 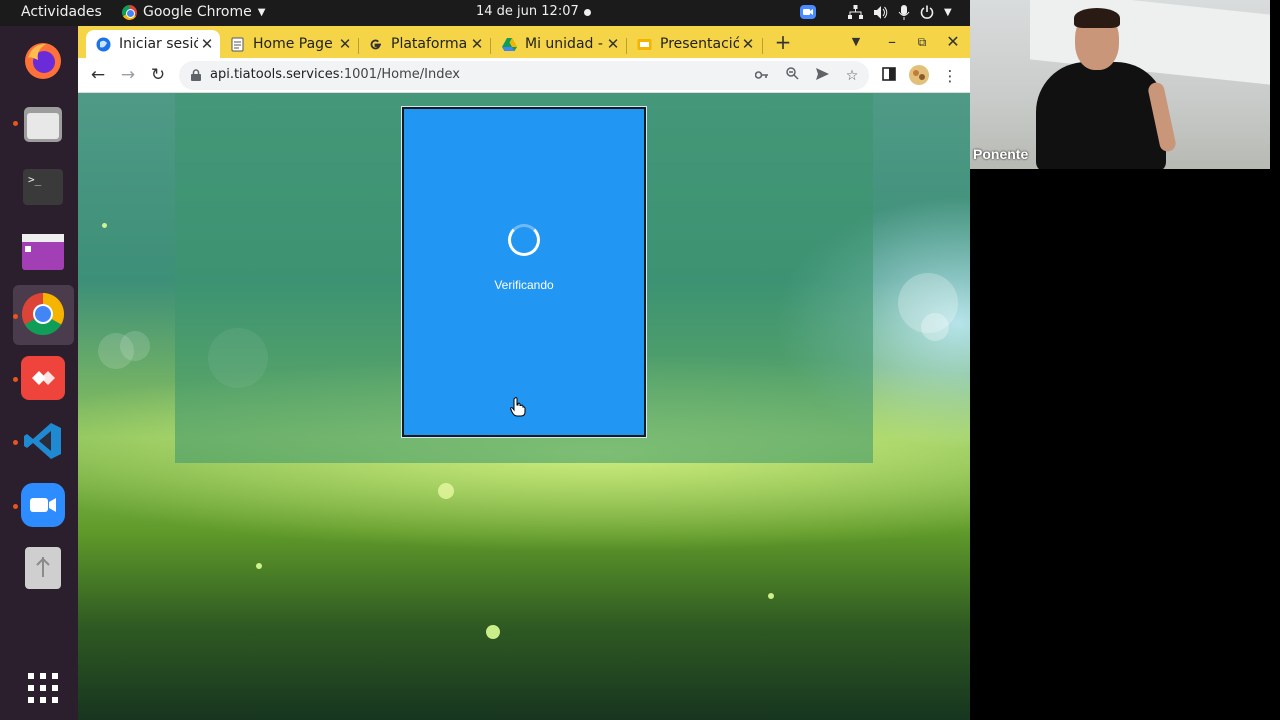 What do you see at coordinates (1275, 84) in the screenshot?
I see `video-border` at bounding box center [1275, 84].